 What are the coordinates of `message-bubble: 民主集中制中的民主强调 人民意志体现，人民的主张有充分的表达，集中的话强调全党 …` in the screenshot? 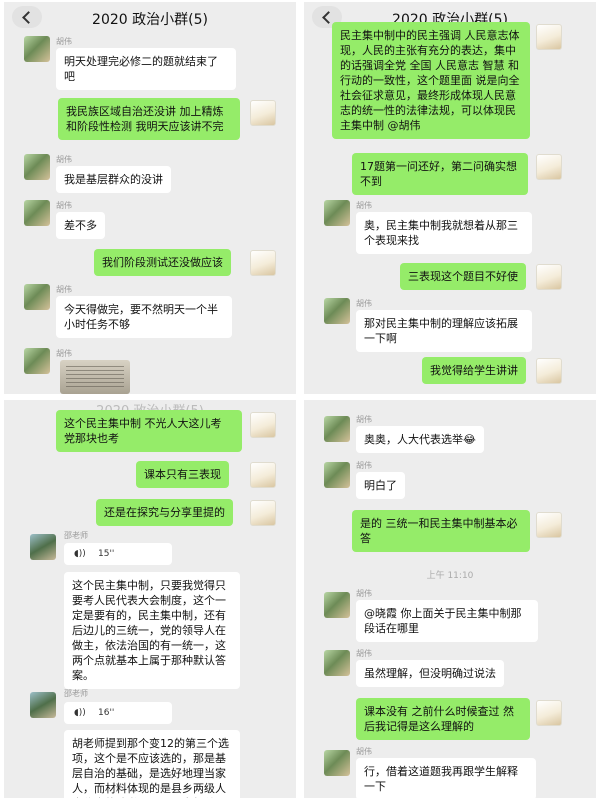 It's located at (431, 80).